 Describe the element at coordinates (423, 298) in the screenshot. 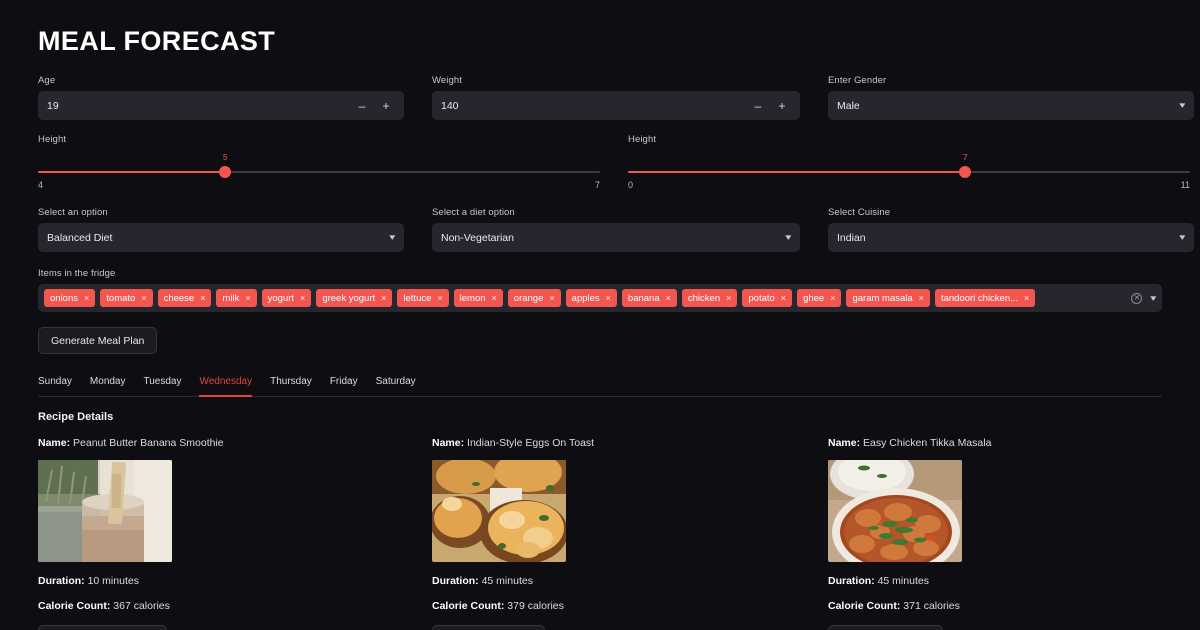

I see `fridge-chip: lettuce ×` at that location.